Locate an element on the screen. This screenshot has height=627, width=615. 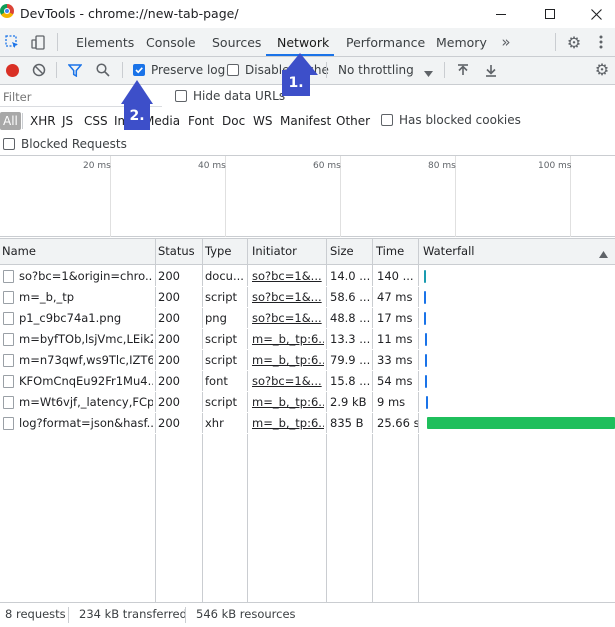
cell-name: m=byfTOb,lsjVmc,LEikZe is located at coordinates (86, 339).